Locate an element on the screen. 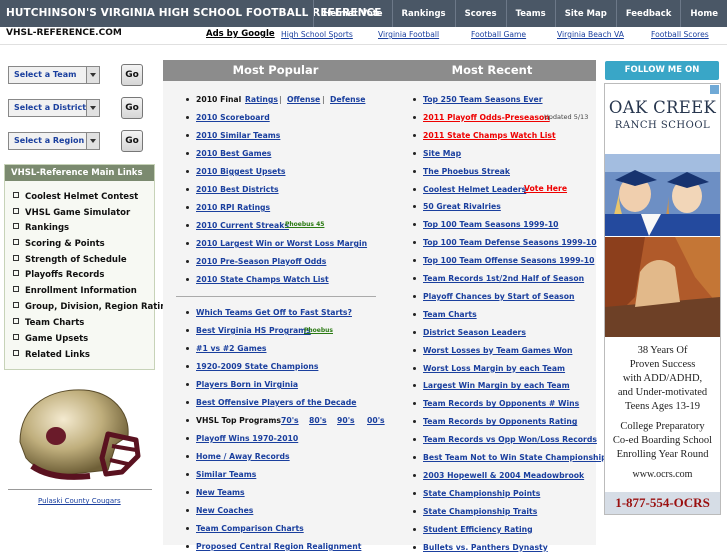 Image resolution: width=727 pixels, height=552 pixels. recent-link: State Championship Traits is located at coordinates (480, 511).